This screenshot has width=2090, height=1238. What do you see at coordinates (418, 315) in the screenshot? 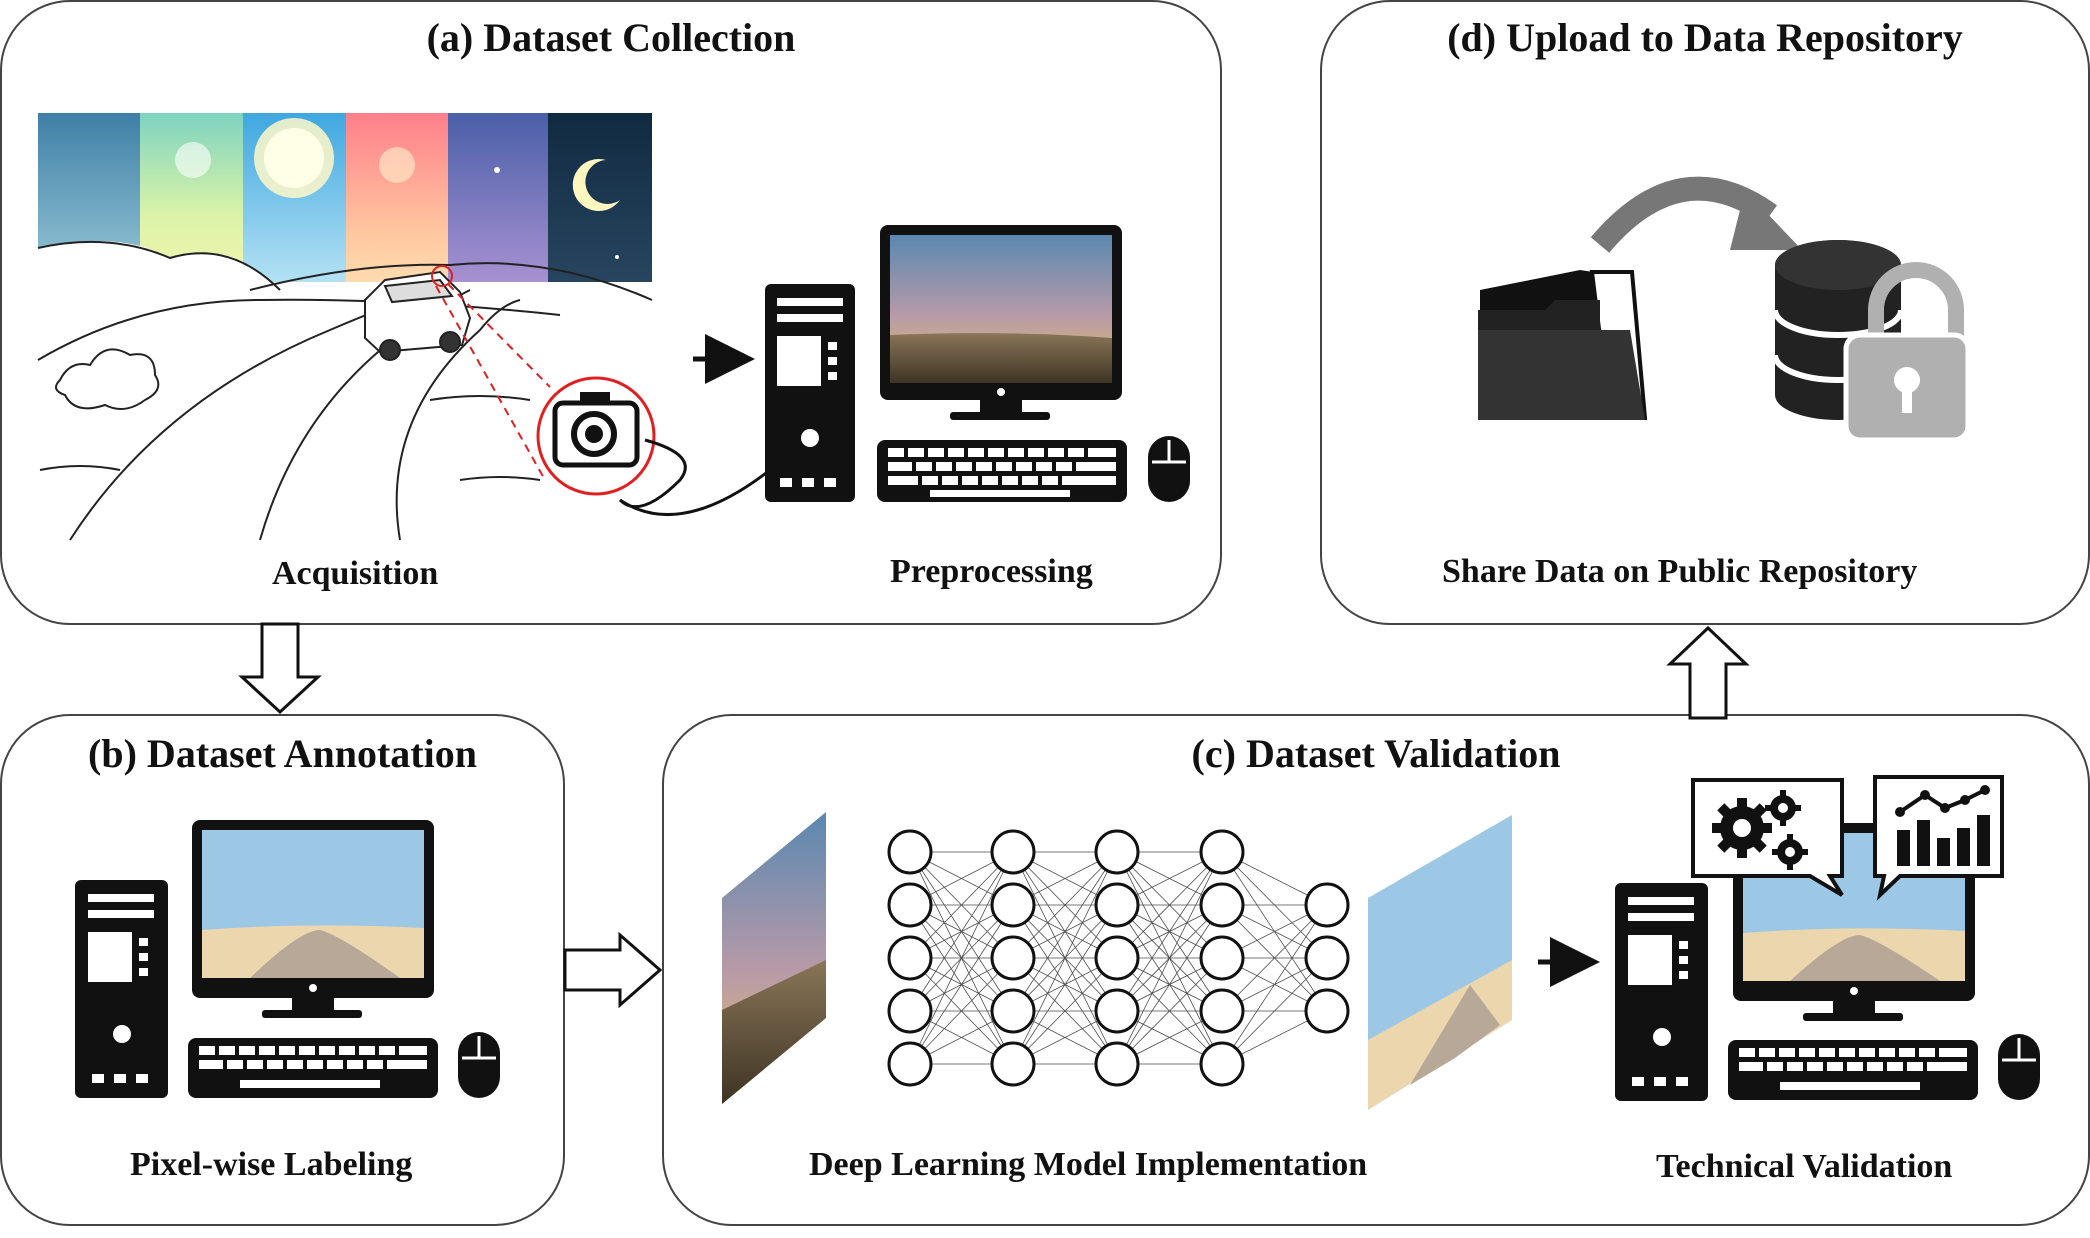
I see `car-sketch` at bounding box center [418, 315].